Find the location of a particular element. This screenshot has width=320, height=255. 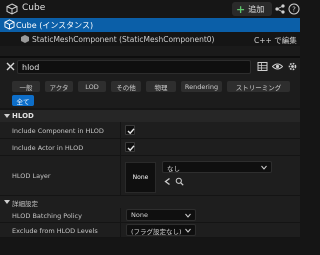

browse-asset-icon is located at coordinates (179, 181).